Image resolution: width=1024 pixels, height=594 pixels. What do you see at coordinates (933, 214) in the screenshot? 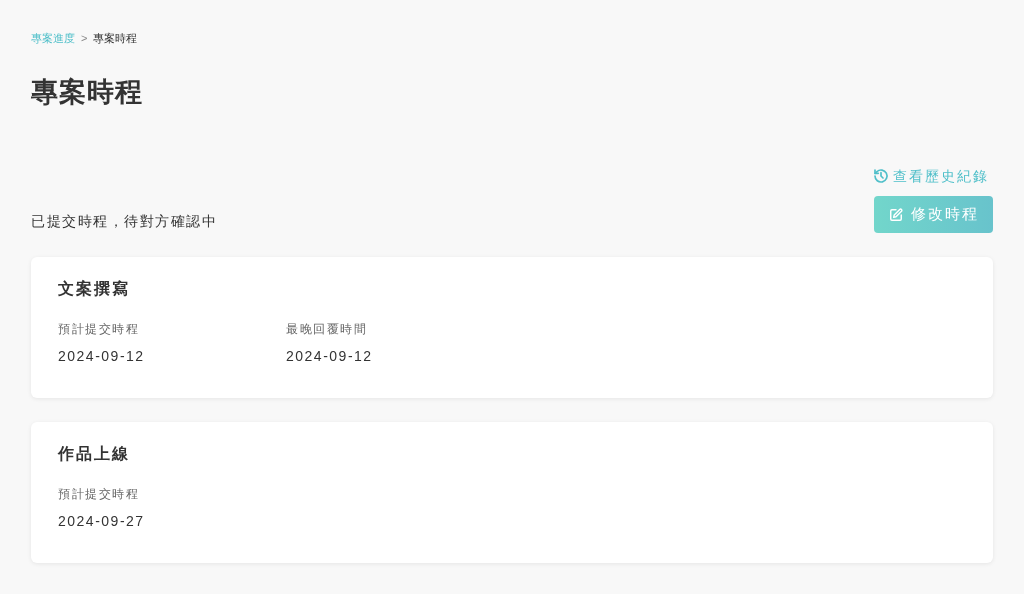
I see `edit-schedule-button: 修改時程` at bounding box center [933, 214].